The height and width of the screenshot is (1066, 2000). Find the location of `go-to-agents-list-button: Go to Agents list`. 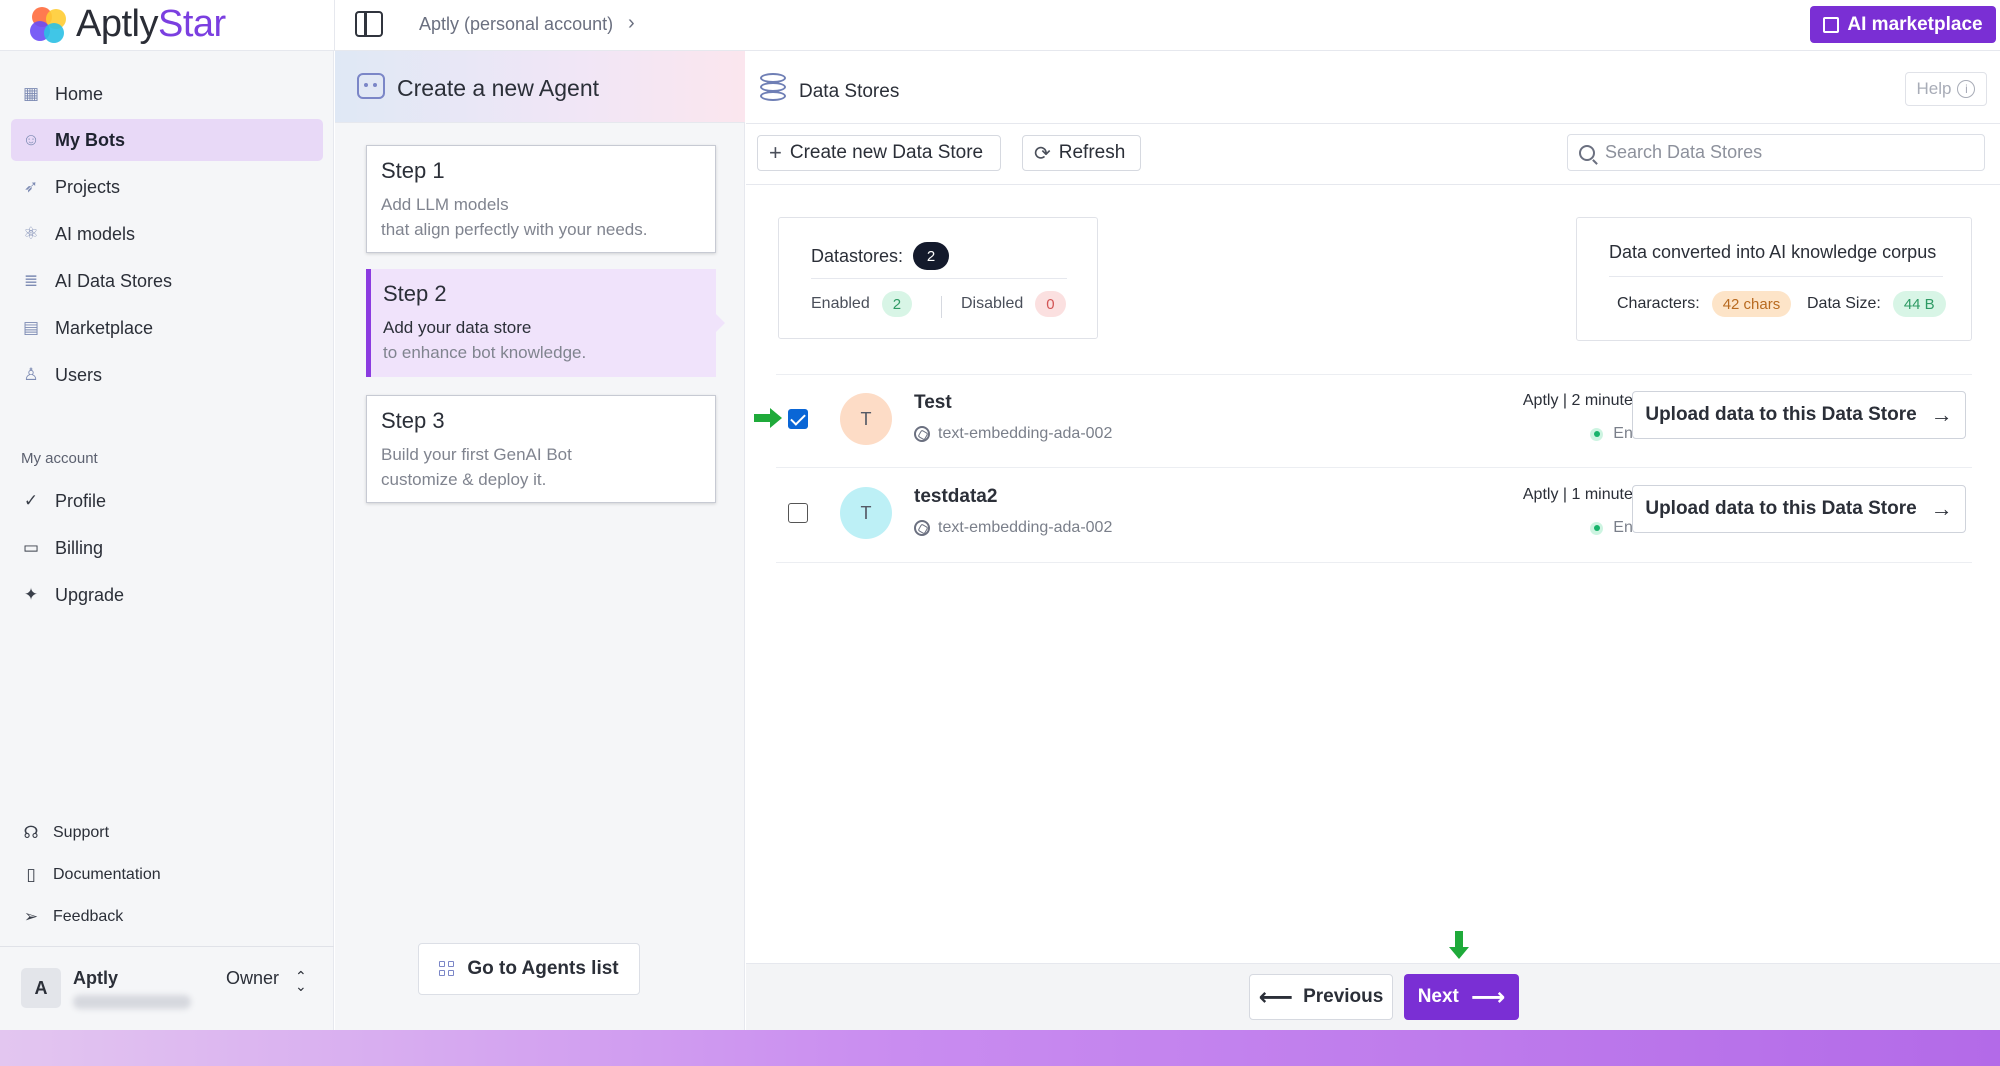

go-to-agents-list-button: Go to Agents list is located at coordinates (529, 969).